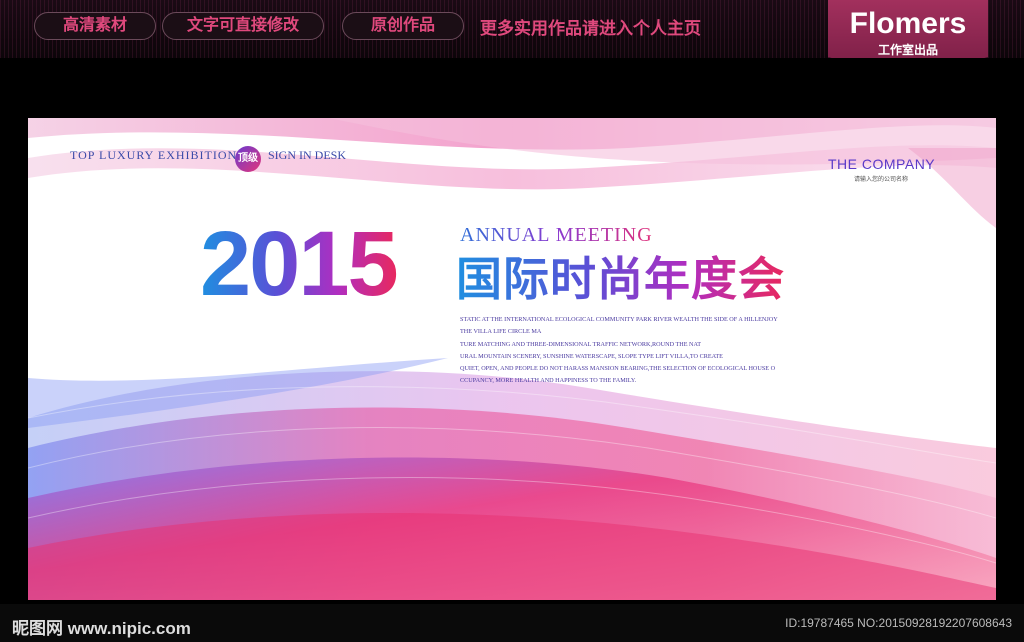 The image size is (1024, 642). What do you see at coordinates (154, 155) in the screenshot?
I see `tagline-left: Top luxury exhibition` at bounding box center [154, 155].